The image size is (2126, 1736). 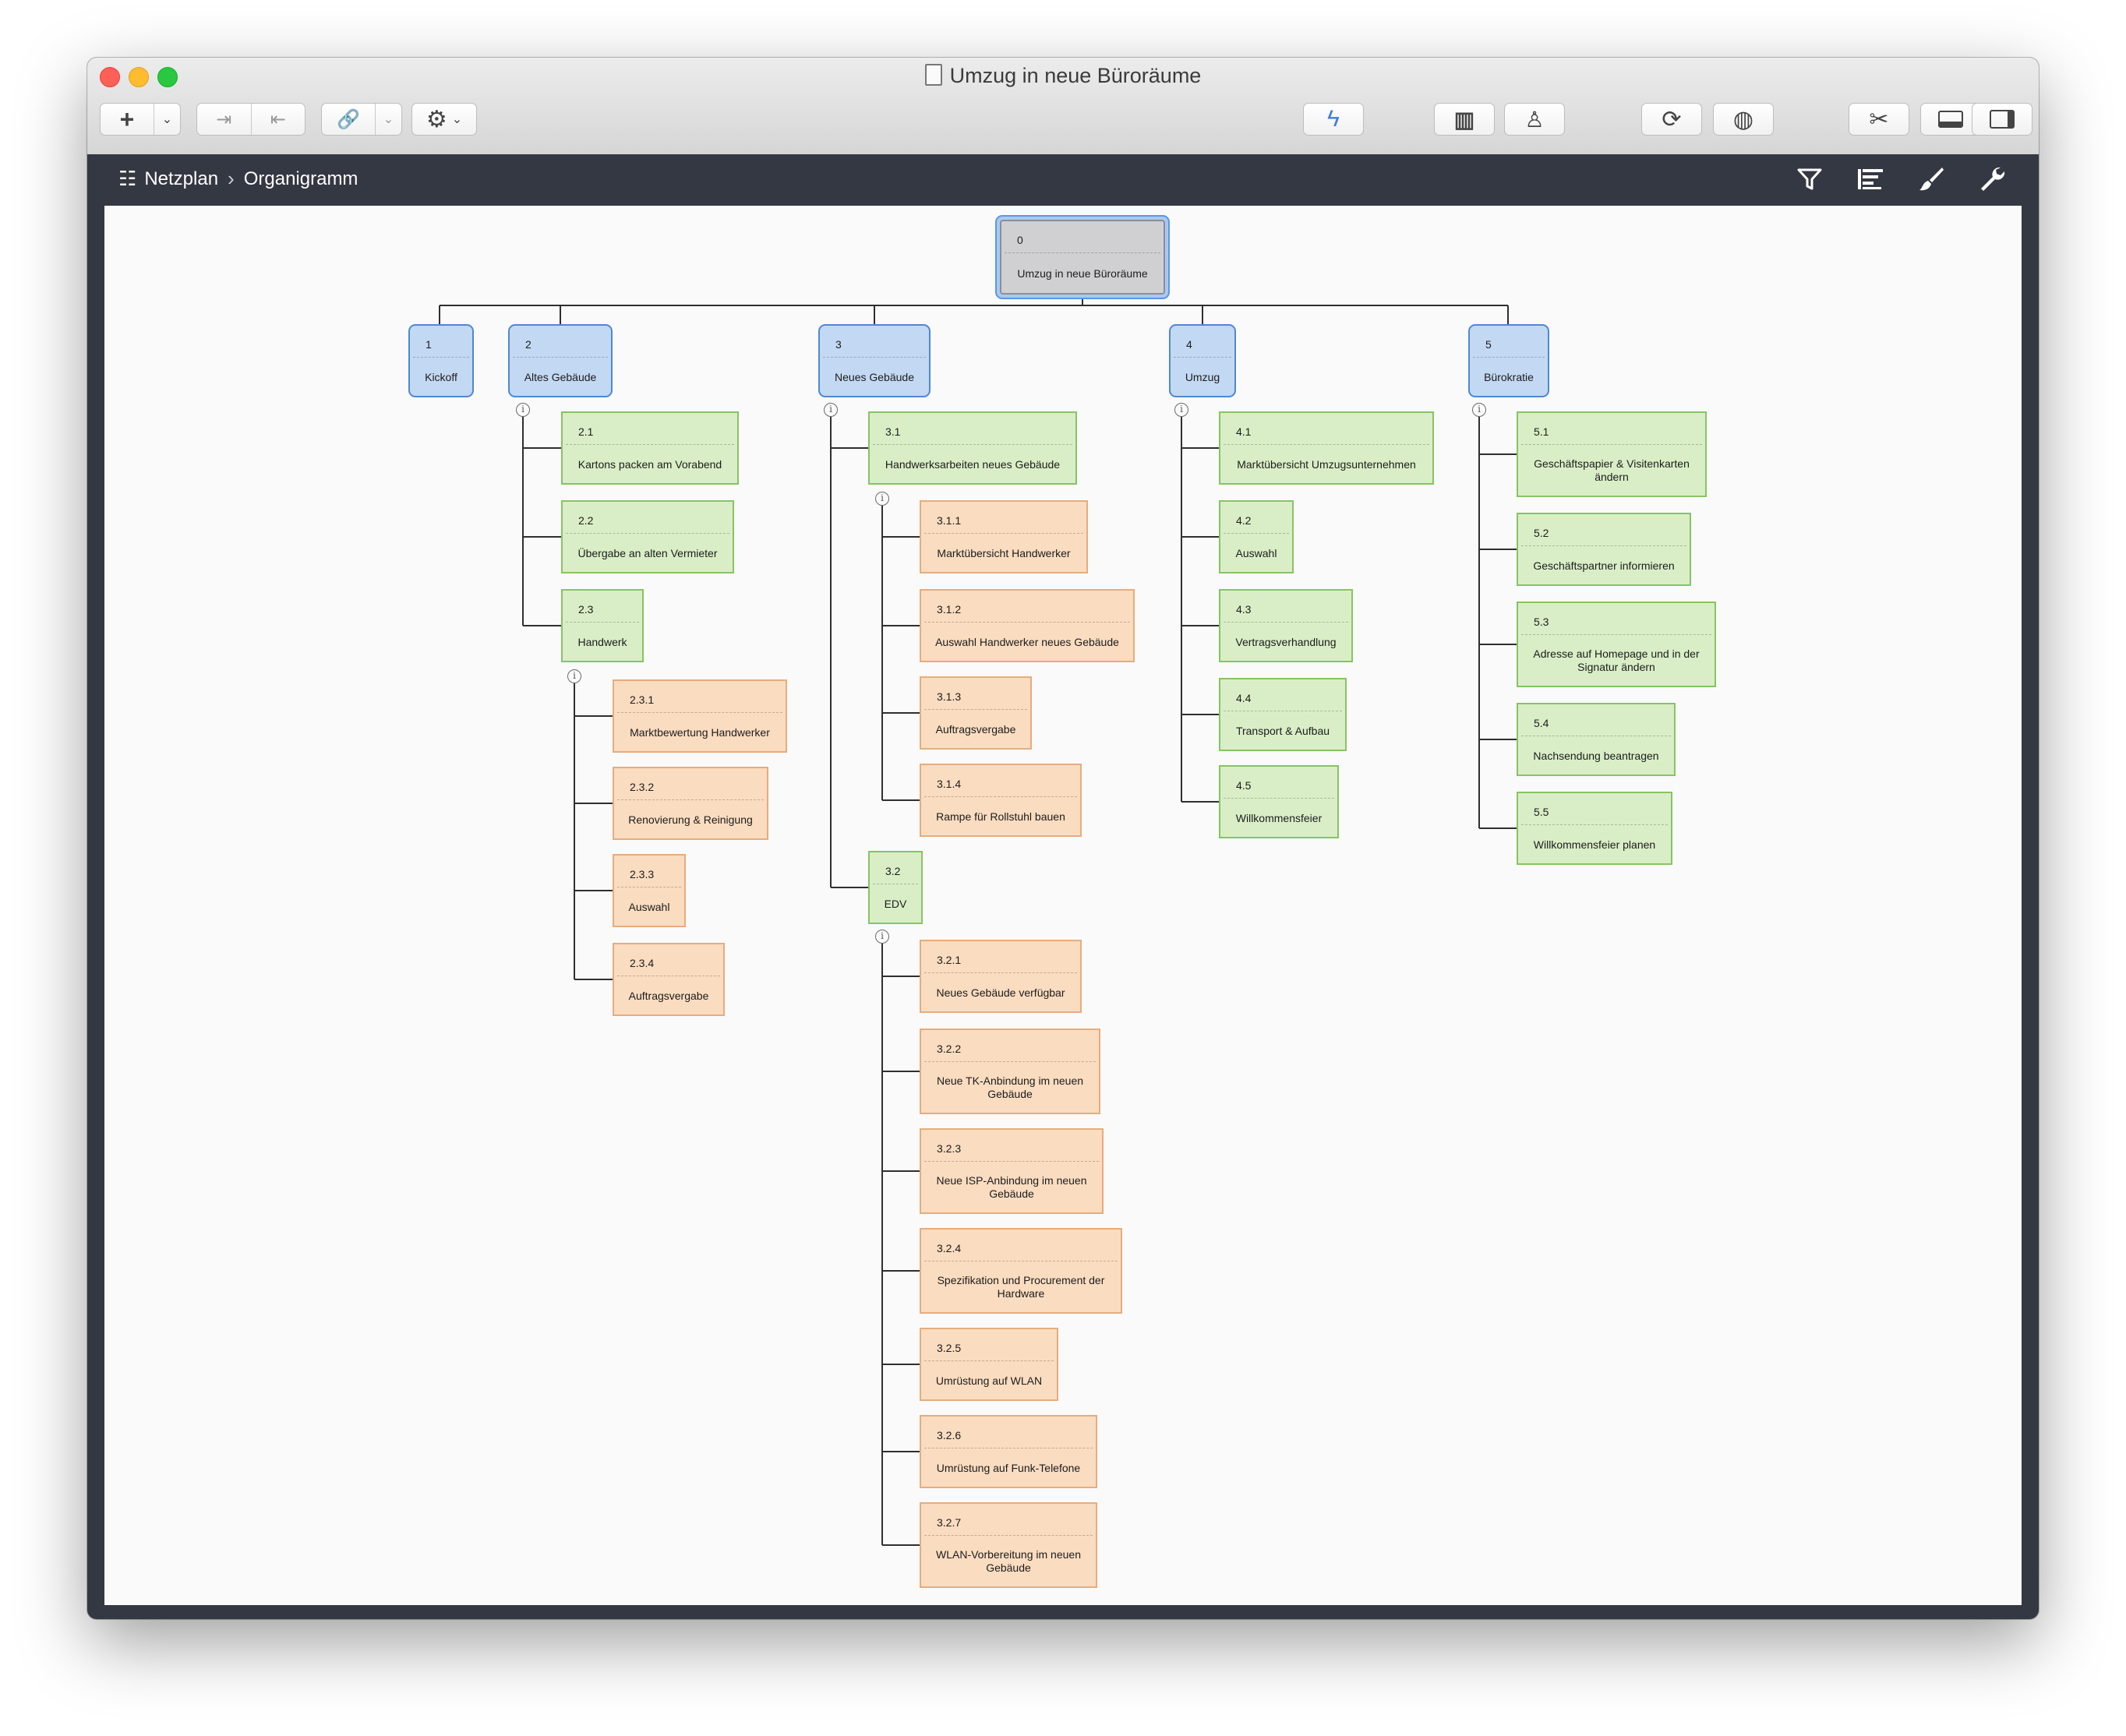 What do you see at coordinates (1063, 180) in the screenshot?
I see `path-bar: ☷ Netzplan › Organigramm` at bounding box center [1063, 180].